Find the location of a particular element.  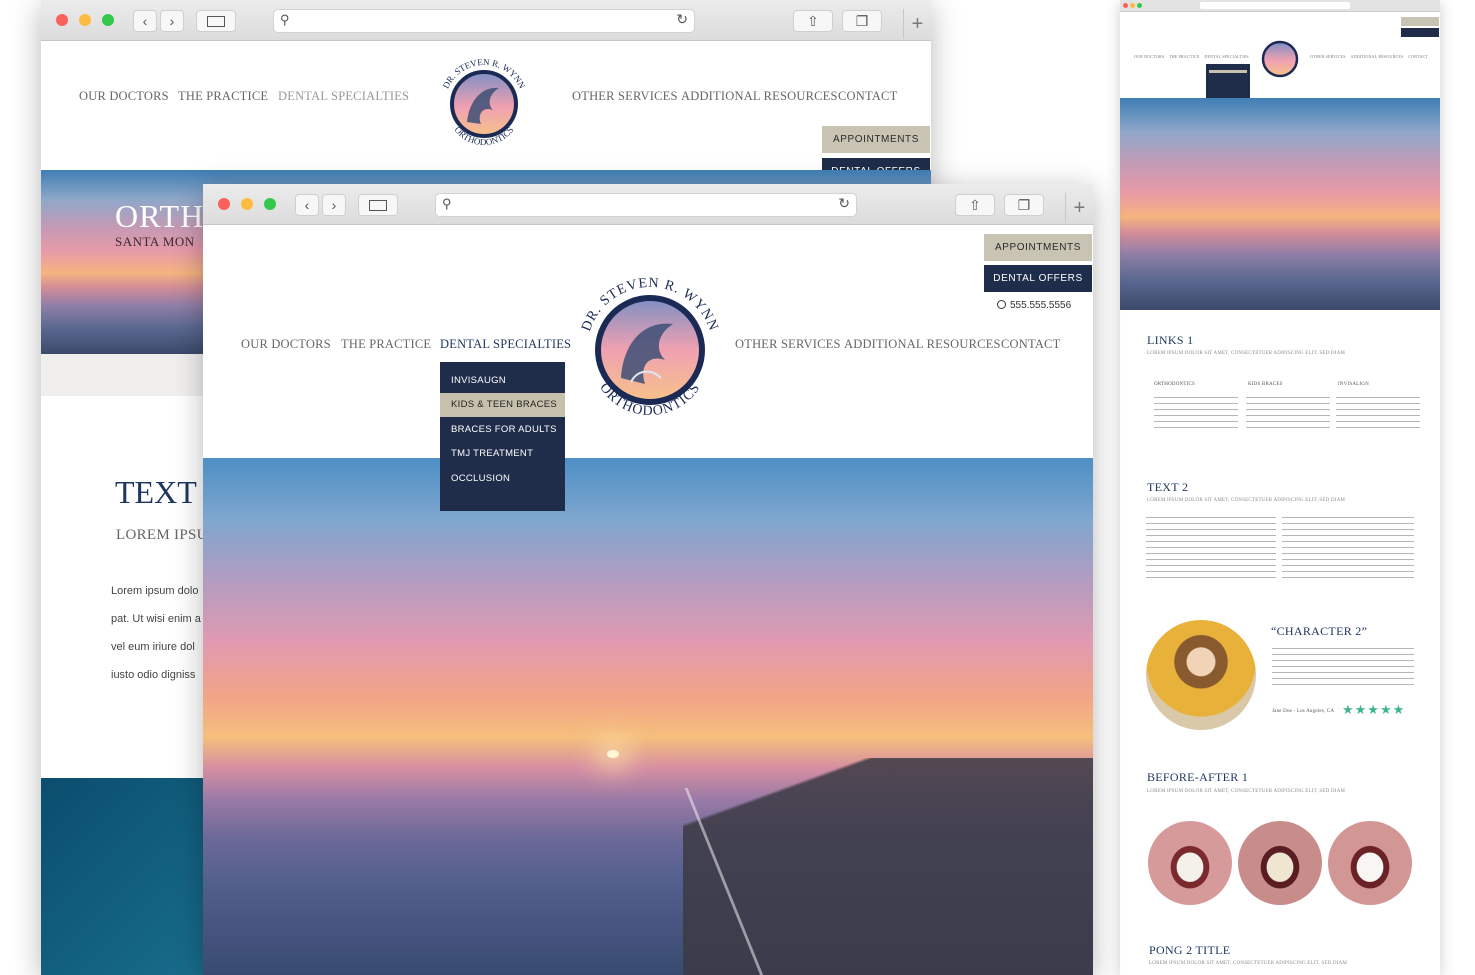

dental-offers-button: DENTAL OFFERS is located at coordinates (1038, 278).